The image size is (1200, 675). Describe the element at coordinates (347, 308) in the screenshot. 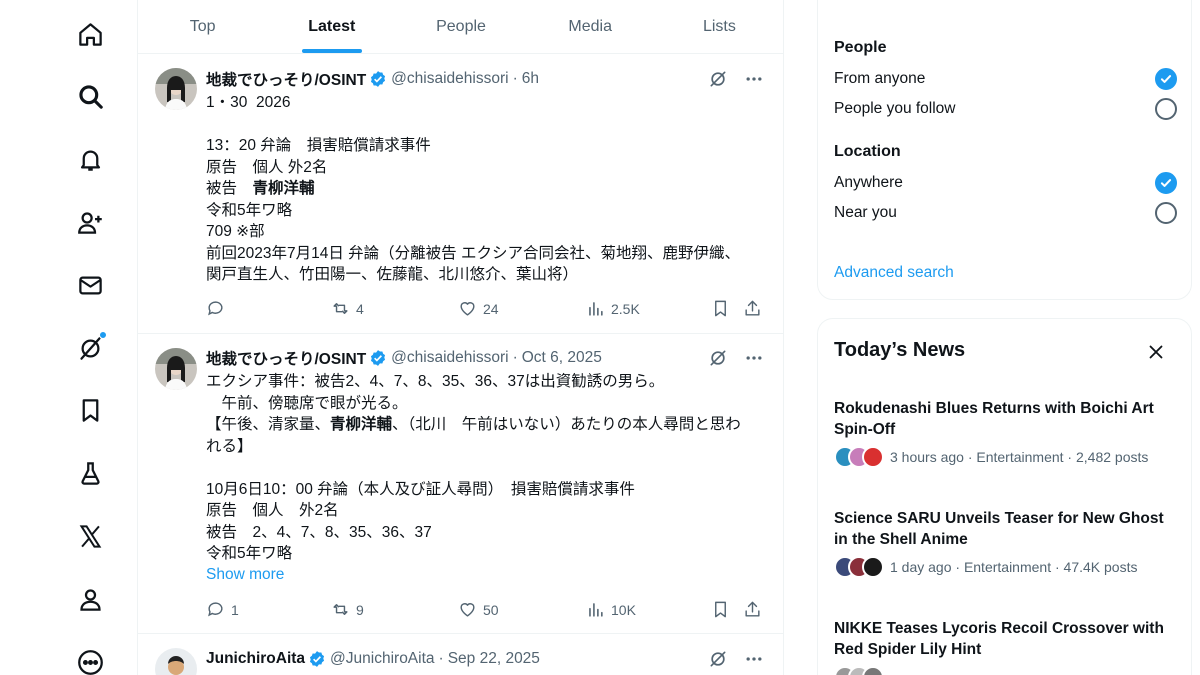

I see `repost-button: 4` at that location.